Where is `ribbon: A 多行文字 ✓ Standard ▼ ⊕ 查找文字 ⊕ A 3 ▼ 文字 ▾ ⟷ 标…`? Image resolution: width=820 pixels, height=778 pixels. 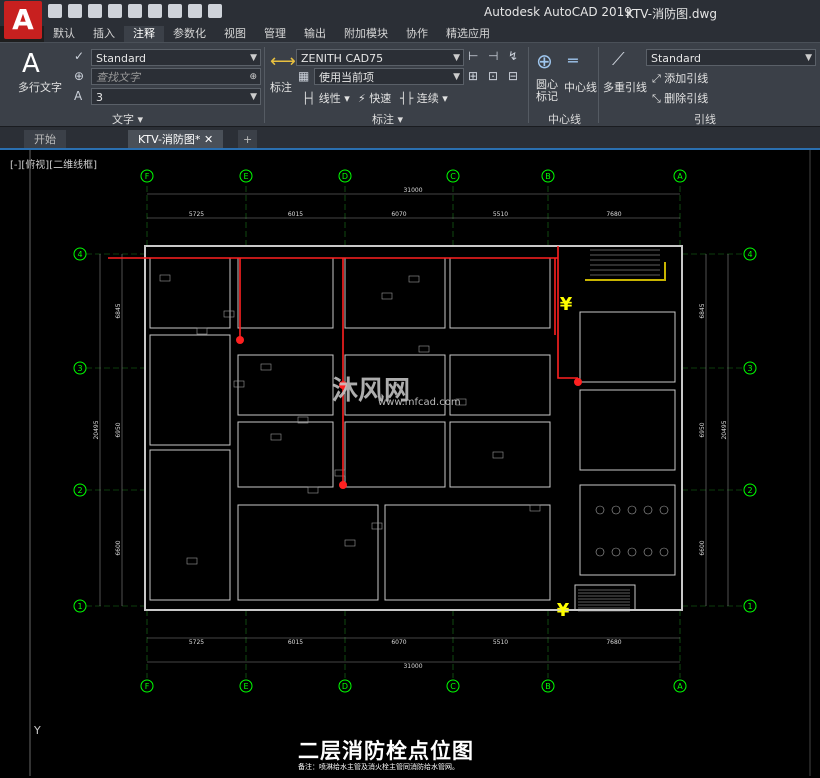 ribbon: A 多行文字 ✓ Standard ▼ ⊕ 查找文字 ⊕ A 3 ▼ 文字 ▾ ⟷ 标… is located at coordinates (410, 84).